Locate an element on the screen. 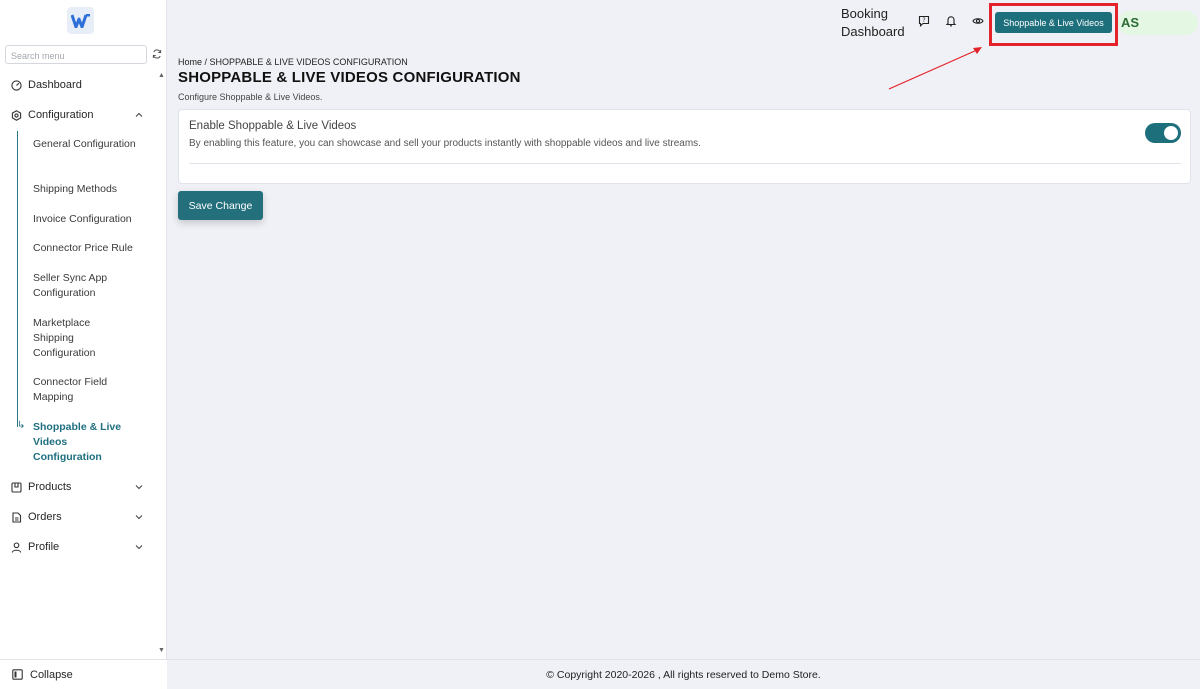 The height and width of the screenshot is (689, 1200). logo-icon is located at coordinates (80, 20).